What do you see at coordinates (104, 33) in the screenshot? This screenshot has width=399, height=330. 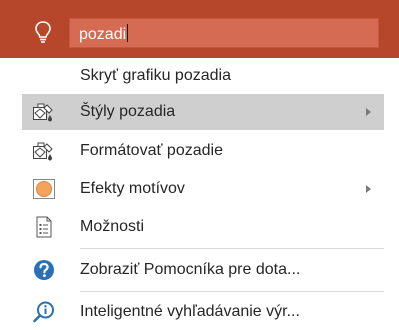 I see `search-query-text: pozadi` at bounding box center [104, 33].